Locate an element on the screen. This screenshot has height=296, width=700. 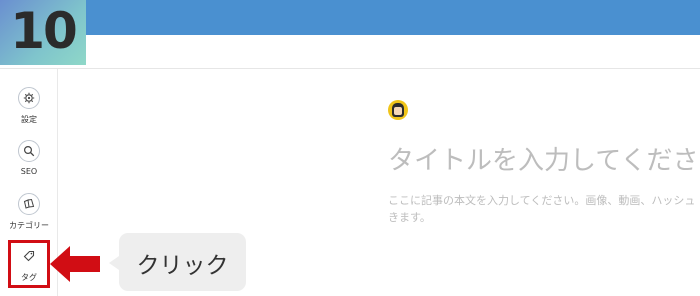
gear-icon is located at coordinates (29, 98).